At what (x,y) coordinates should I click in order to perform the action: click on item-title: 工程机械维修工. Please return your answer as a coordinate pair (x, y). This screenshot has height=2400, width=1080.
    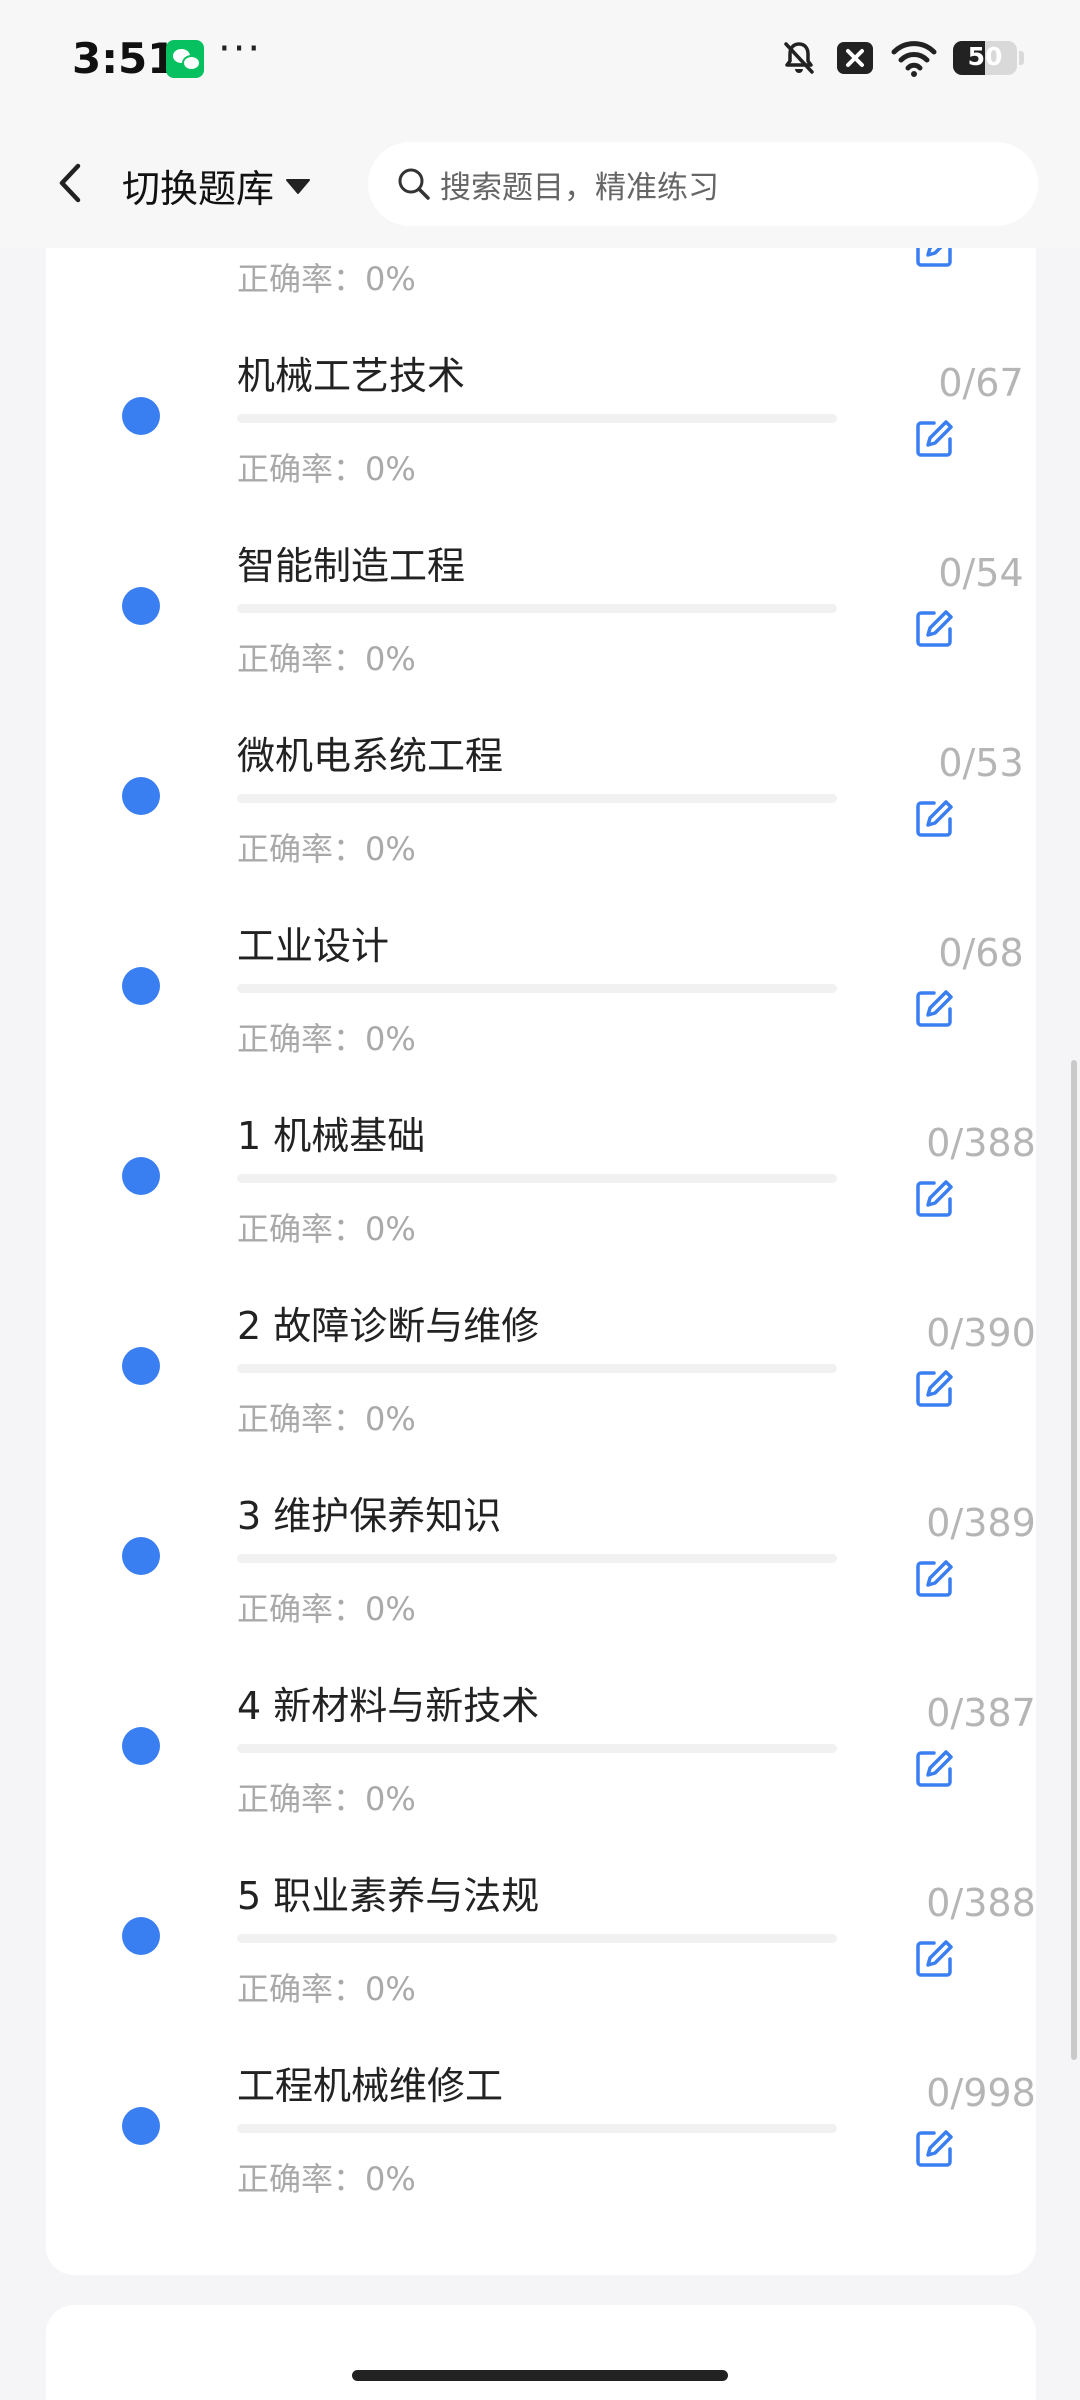
    Looking at the image, I should click on (370, 2086).